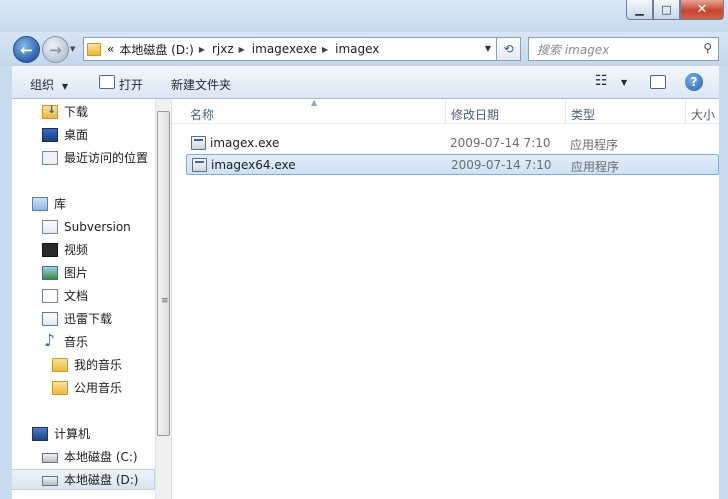  What do you see at coordinates (76, 342) in the screenshot?
I see `nav-item-label: 音乐` at bounding box center [76, 342].